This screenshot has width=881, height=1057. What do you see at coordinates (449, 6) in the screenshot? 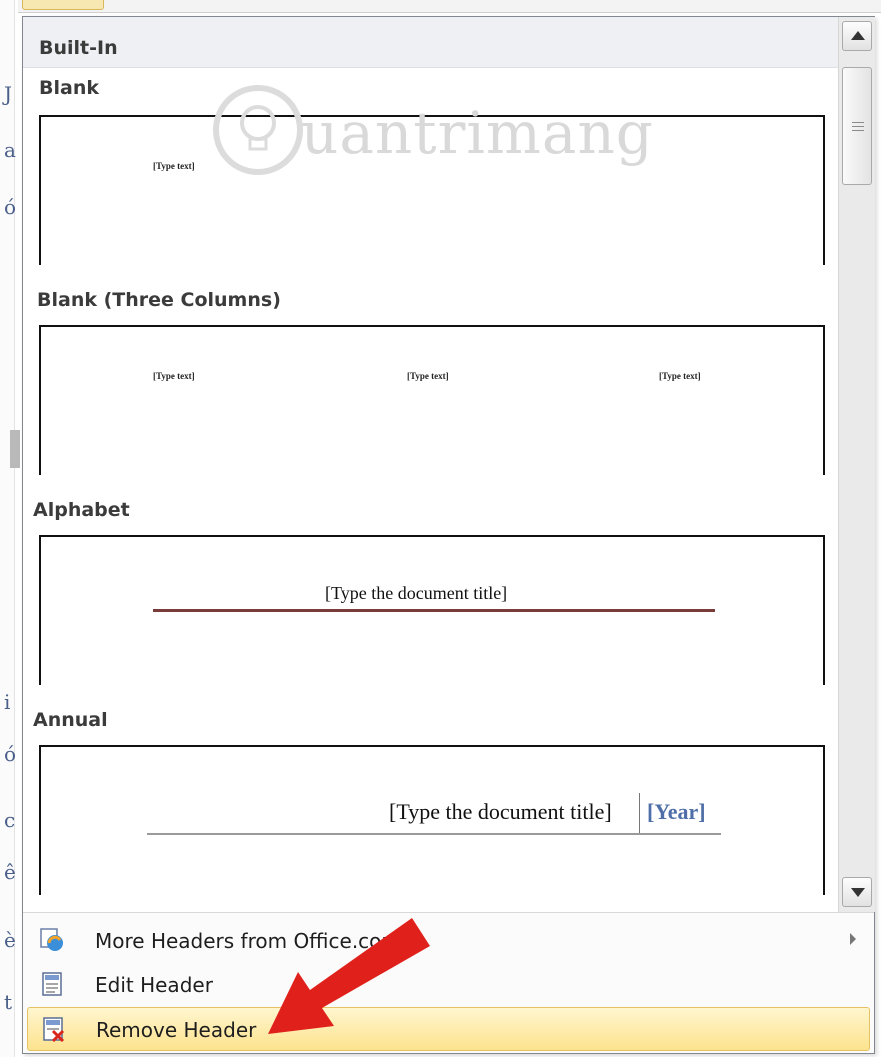
I see `ribbon-strip` at bounding box center [449, 6].